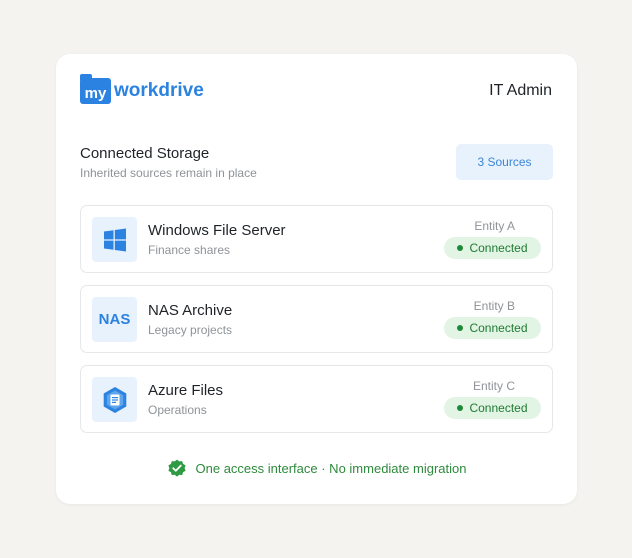  I want to click on logo-name: workdrive, so click(159, 90).